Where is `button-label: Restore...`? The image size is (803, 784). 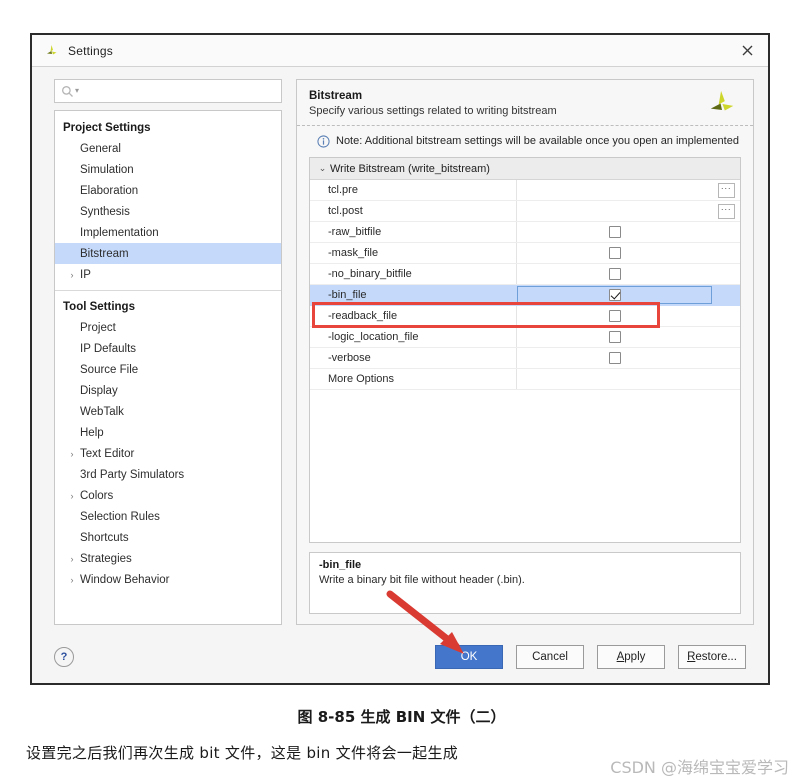
button-label: Restore... is located at coordinates (712, 657).